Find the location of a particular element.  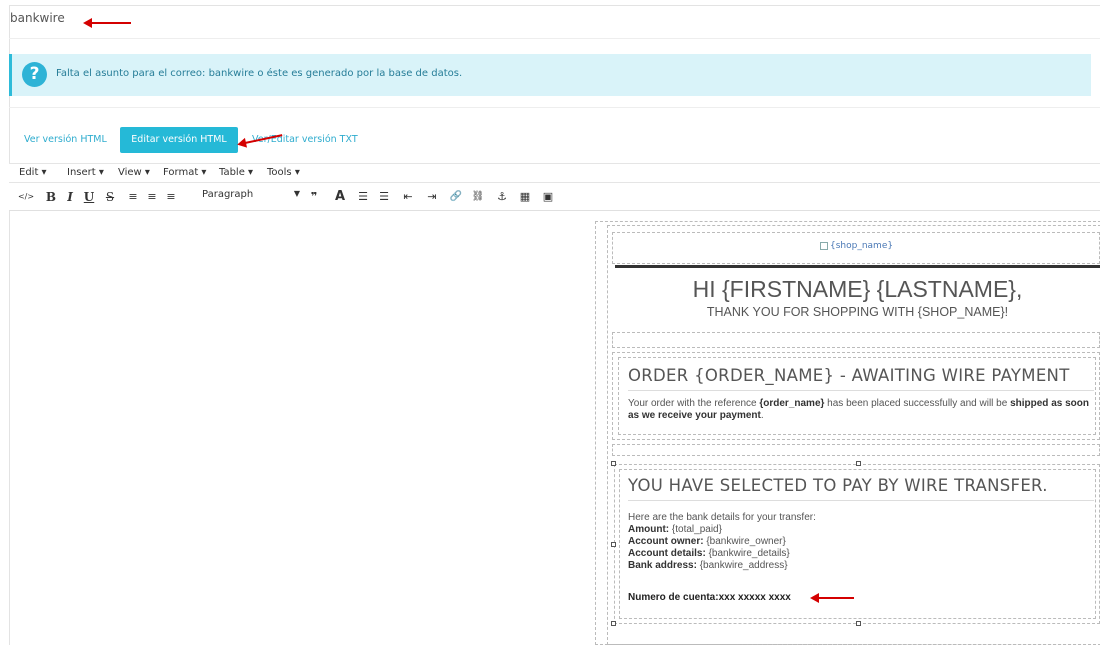

image-icon: ▣ is located at coordinates (548, 197).